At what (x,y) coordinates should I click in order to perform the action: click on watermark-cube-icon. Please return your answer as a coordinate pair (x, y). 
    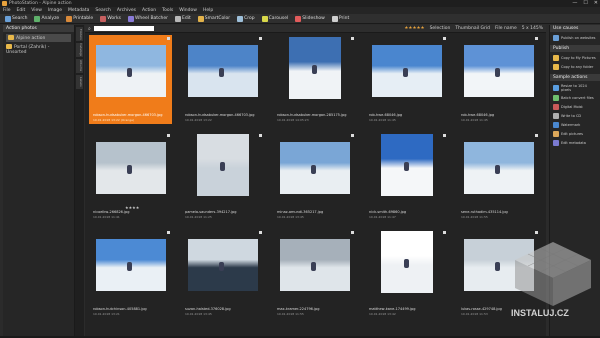
    Looking at the image, I should click on (553, 274).